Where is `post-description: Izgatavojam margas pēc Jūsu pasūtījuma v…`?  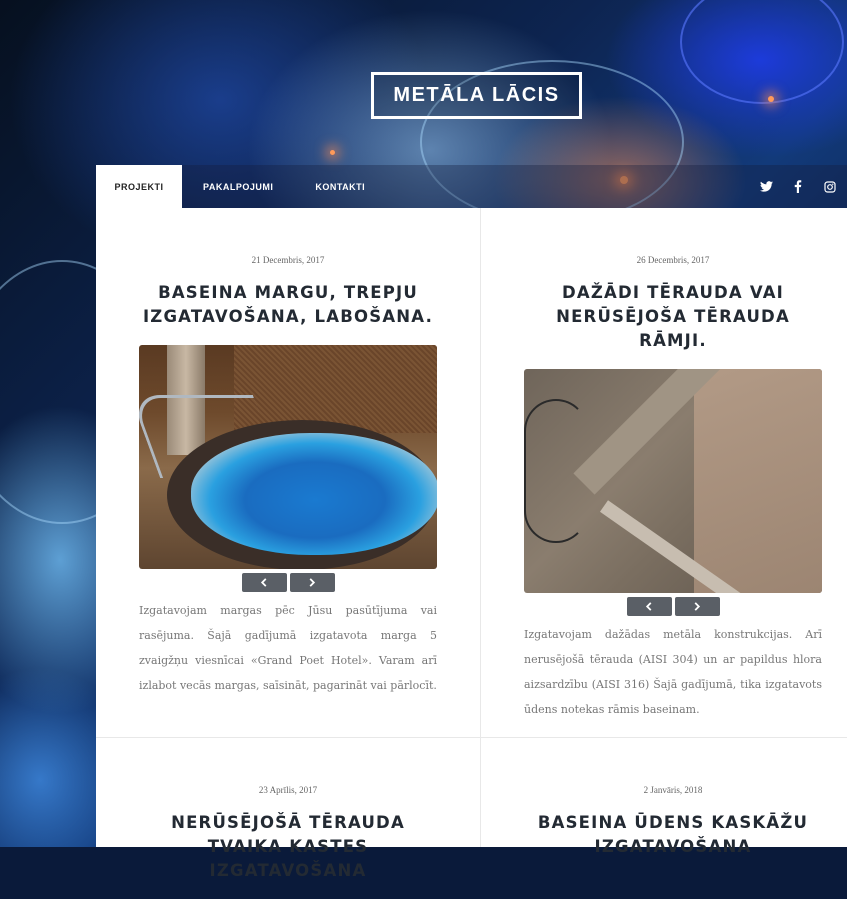
post-description: Izgatavojam margas pēc Jūsu pasūtījuma v… is located at coordinates (288, 648).